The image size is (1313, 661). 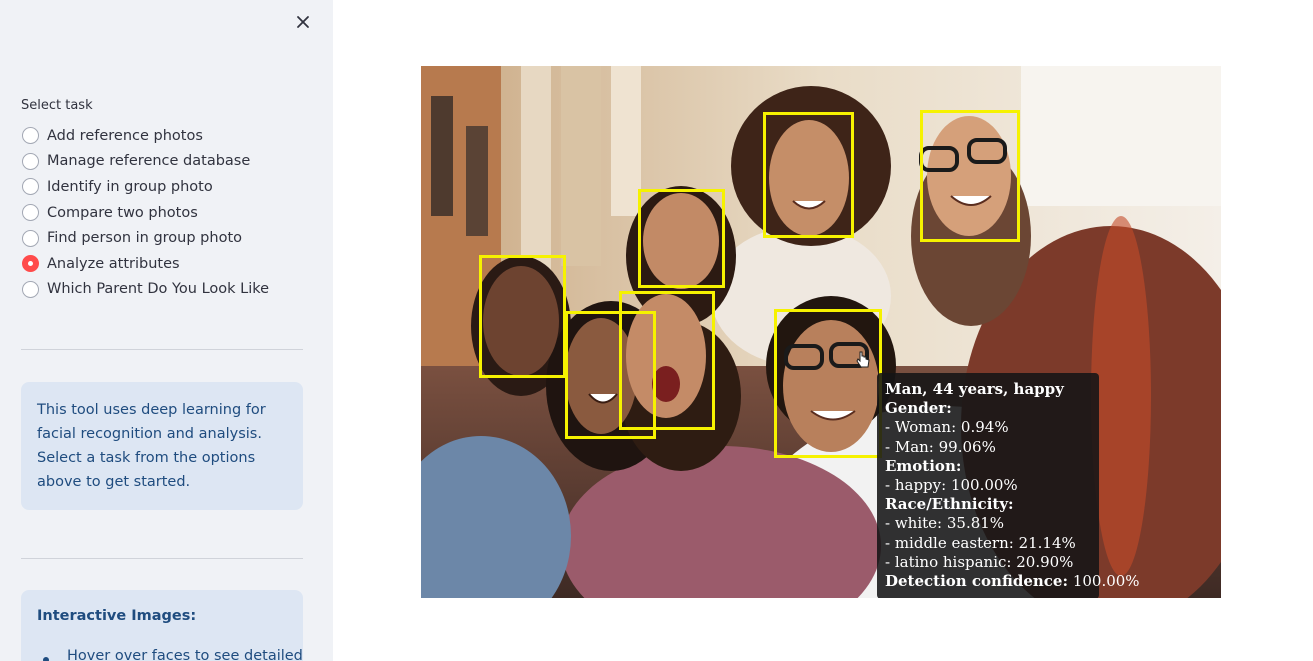 I want to click on radio-button-selected, so click(x=30, y=264).